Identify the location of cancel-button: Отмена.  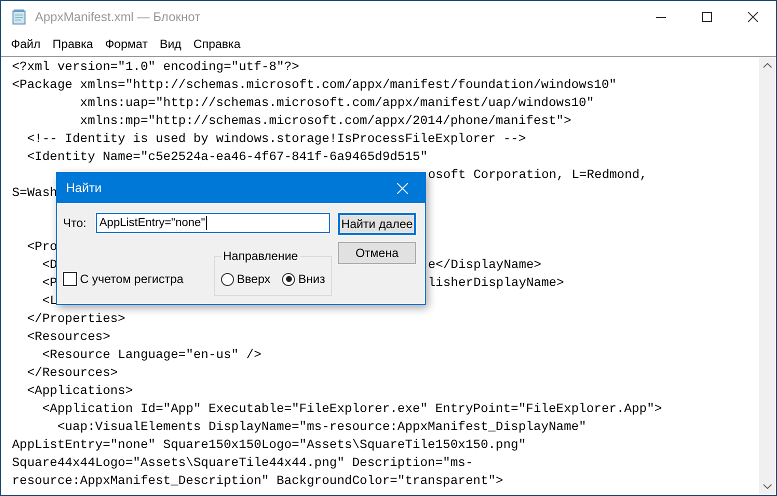
(377, 253).